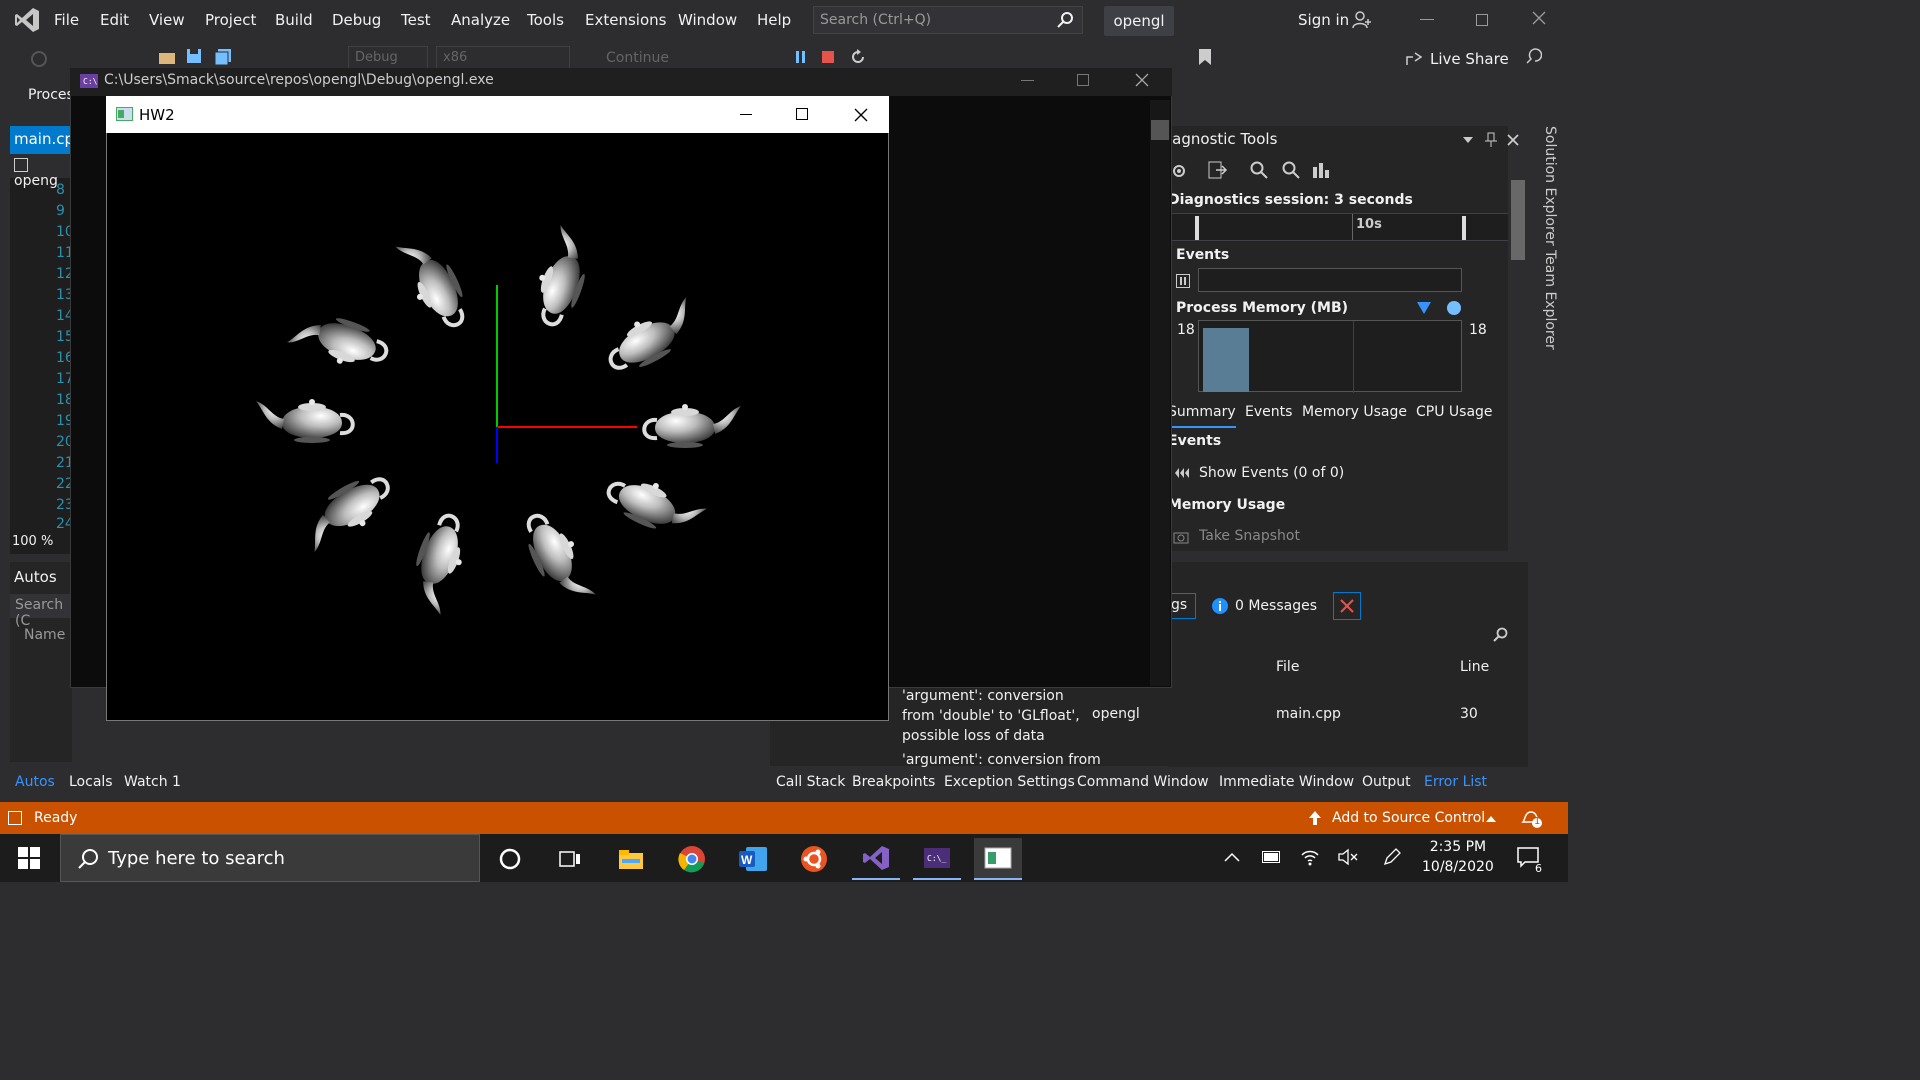  Describe the element at coordinates (388, 58) in the screenshot. I see `config-dropdown: Debug` at that location.